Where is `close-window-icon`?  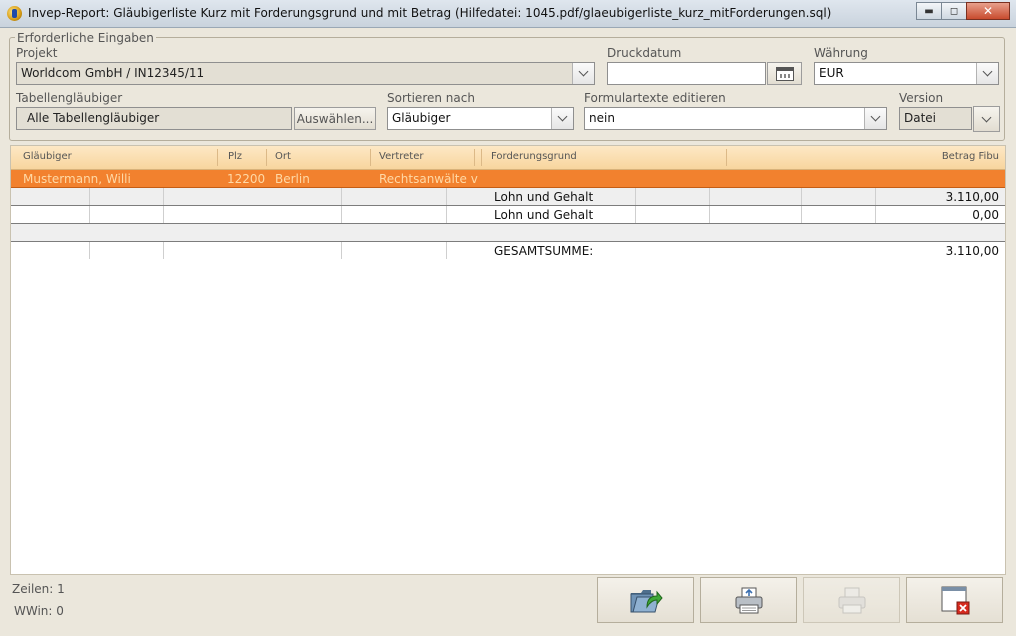
close-window-icon is located at coordinates (955, 600).